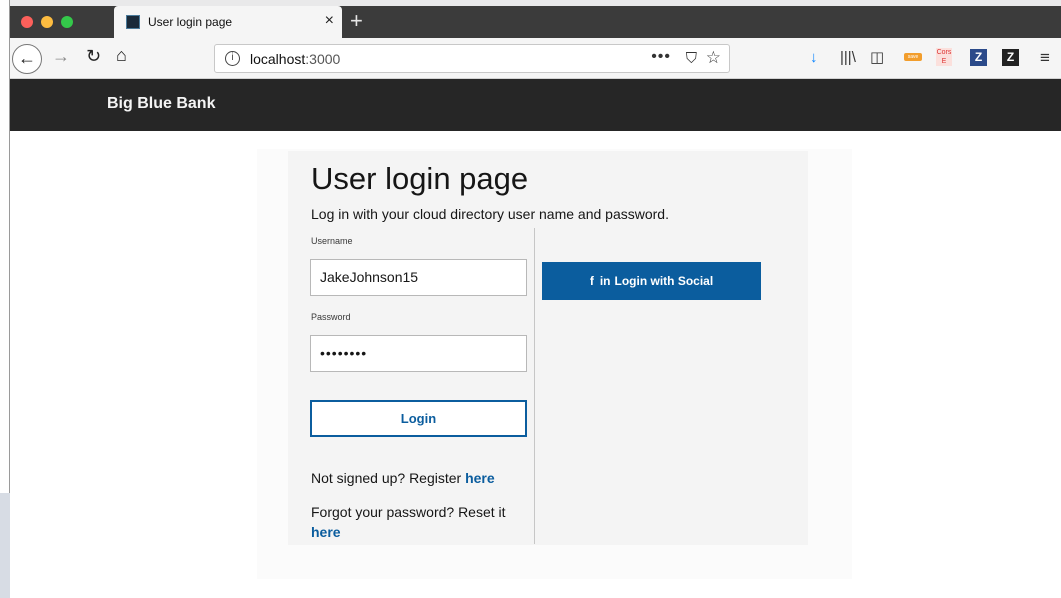 This screenshot has width=1061, height=598. I want to click on pocket-icon: ⛉, so click(691, 58).